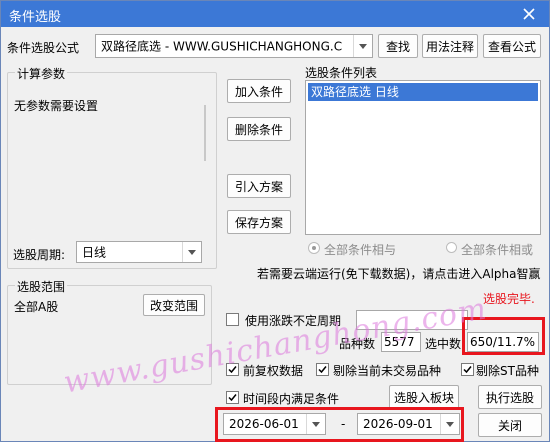  I want to click on uncertain-period-label: 使用涨跌不定周期, so click(293, 321).